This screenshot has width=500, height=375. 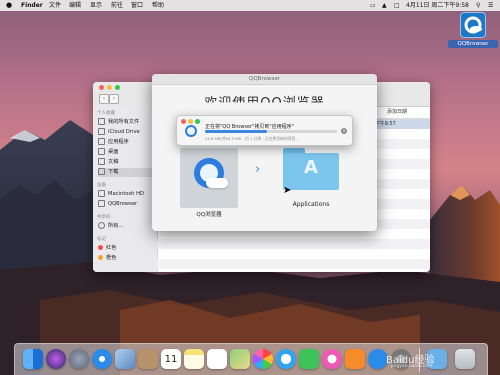 I want to click on sidebar-item-applications: 应用程序, so click(x=127, y=142).